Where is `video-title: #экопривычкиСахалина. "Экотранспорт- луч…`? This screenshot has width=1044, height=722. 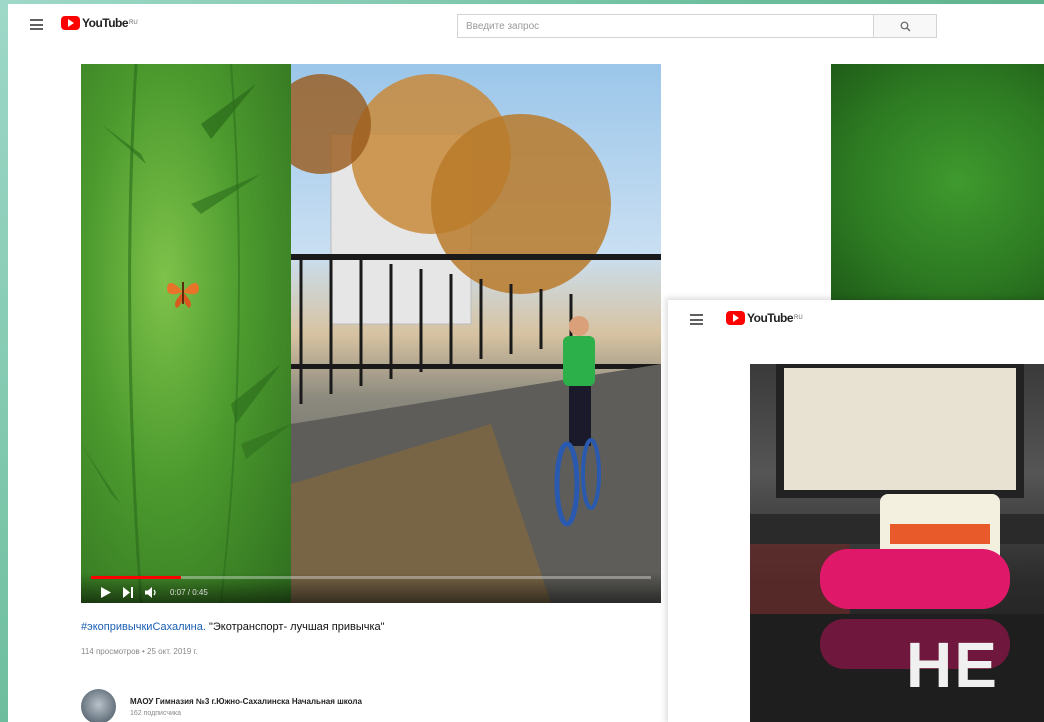
video-title: #экопривычкиСахалина. "Экотранспорт- луч… is located at coordinates (233, 627).